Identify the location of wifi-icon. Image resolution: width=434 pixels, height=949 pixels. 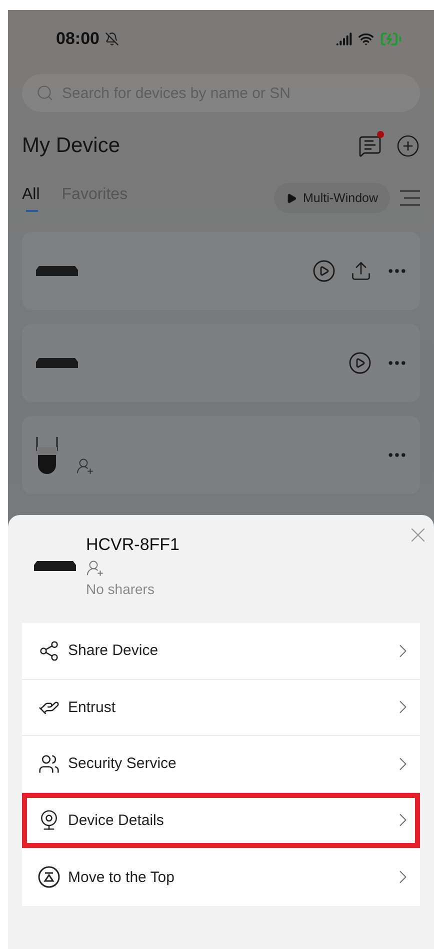
(366, 39).